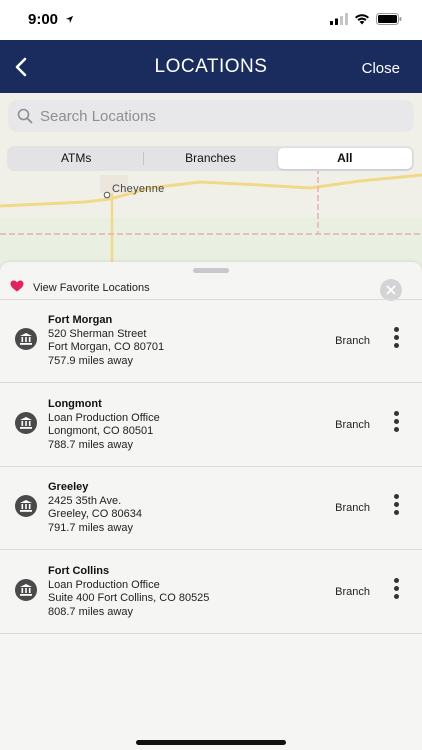 The width and height of the screenshot is (422, 750). What do you see at coordinates (211, 285) in the screenshot?
I see `favorites-row: View Favorite Locations` at bounding box center [211, 285].